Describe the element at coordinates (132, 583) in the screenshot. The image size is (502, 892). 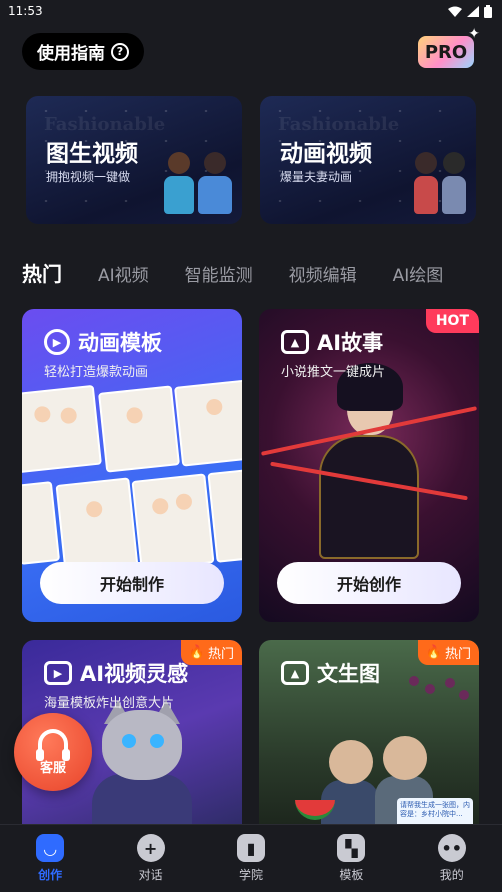
I see `start-make-button: 开始制作` at that location.